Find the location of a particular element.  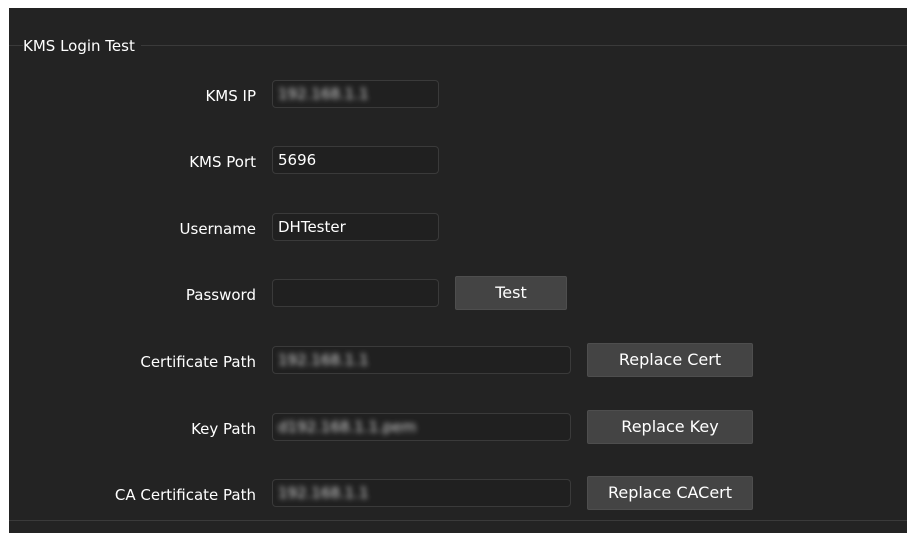

key-path-field: d192.168.1.1.pem is located at coordinates (421, 427).